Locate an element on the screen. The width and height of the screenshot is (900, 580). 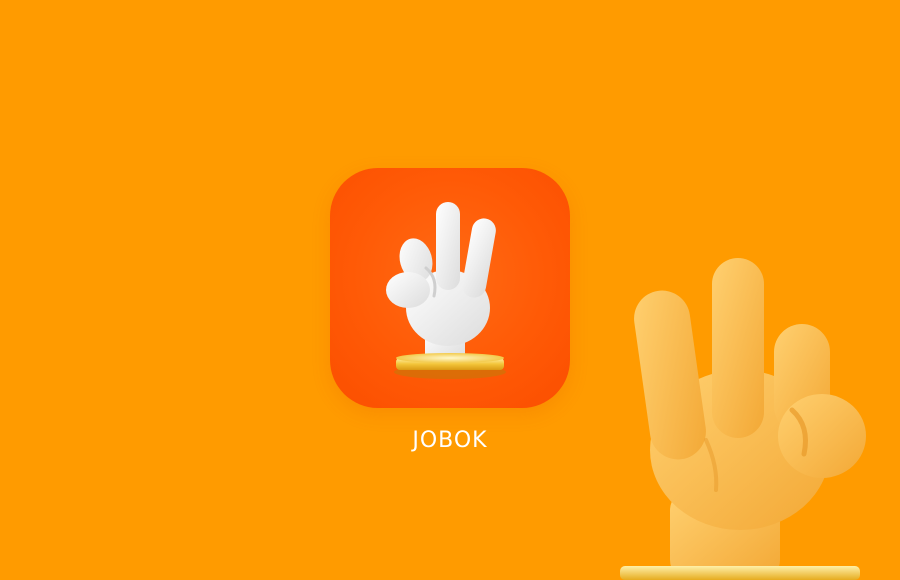
app-name-label: JOBOK is located at coordinates (450, 440).